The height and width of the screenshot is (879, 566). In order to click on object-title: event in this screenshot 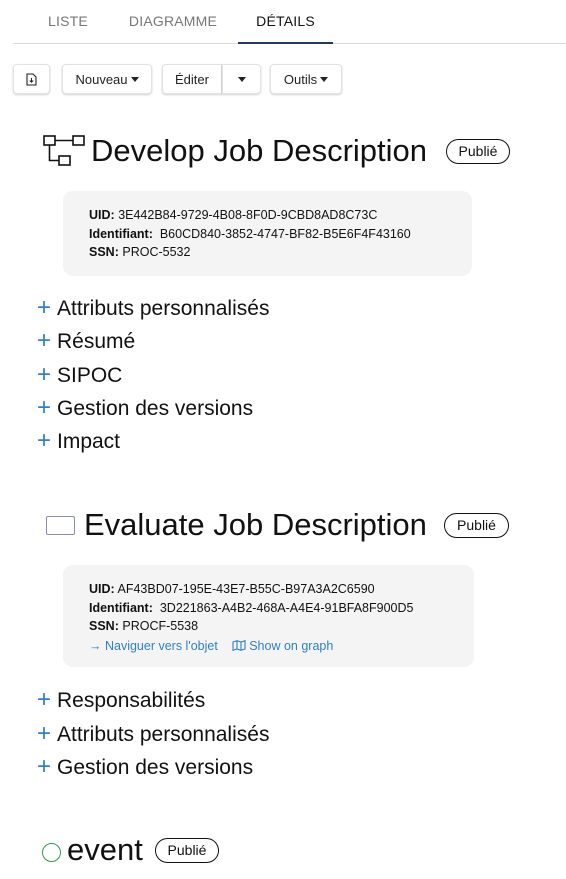, I will do `click(105, 849)`.